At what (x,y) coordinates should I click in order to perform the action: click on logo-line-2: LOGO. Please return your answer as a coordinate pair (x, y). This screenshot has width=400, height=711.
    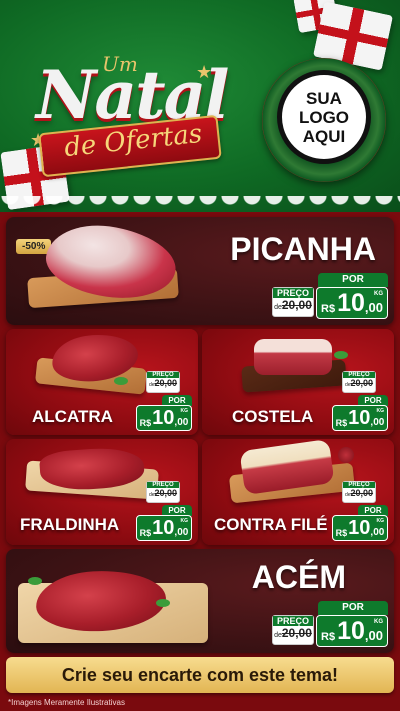
    Looking at the image, I should click on (324, 117).